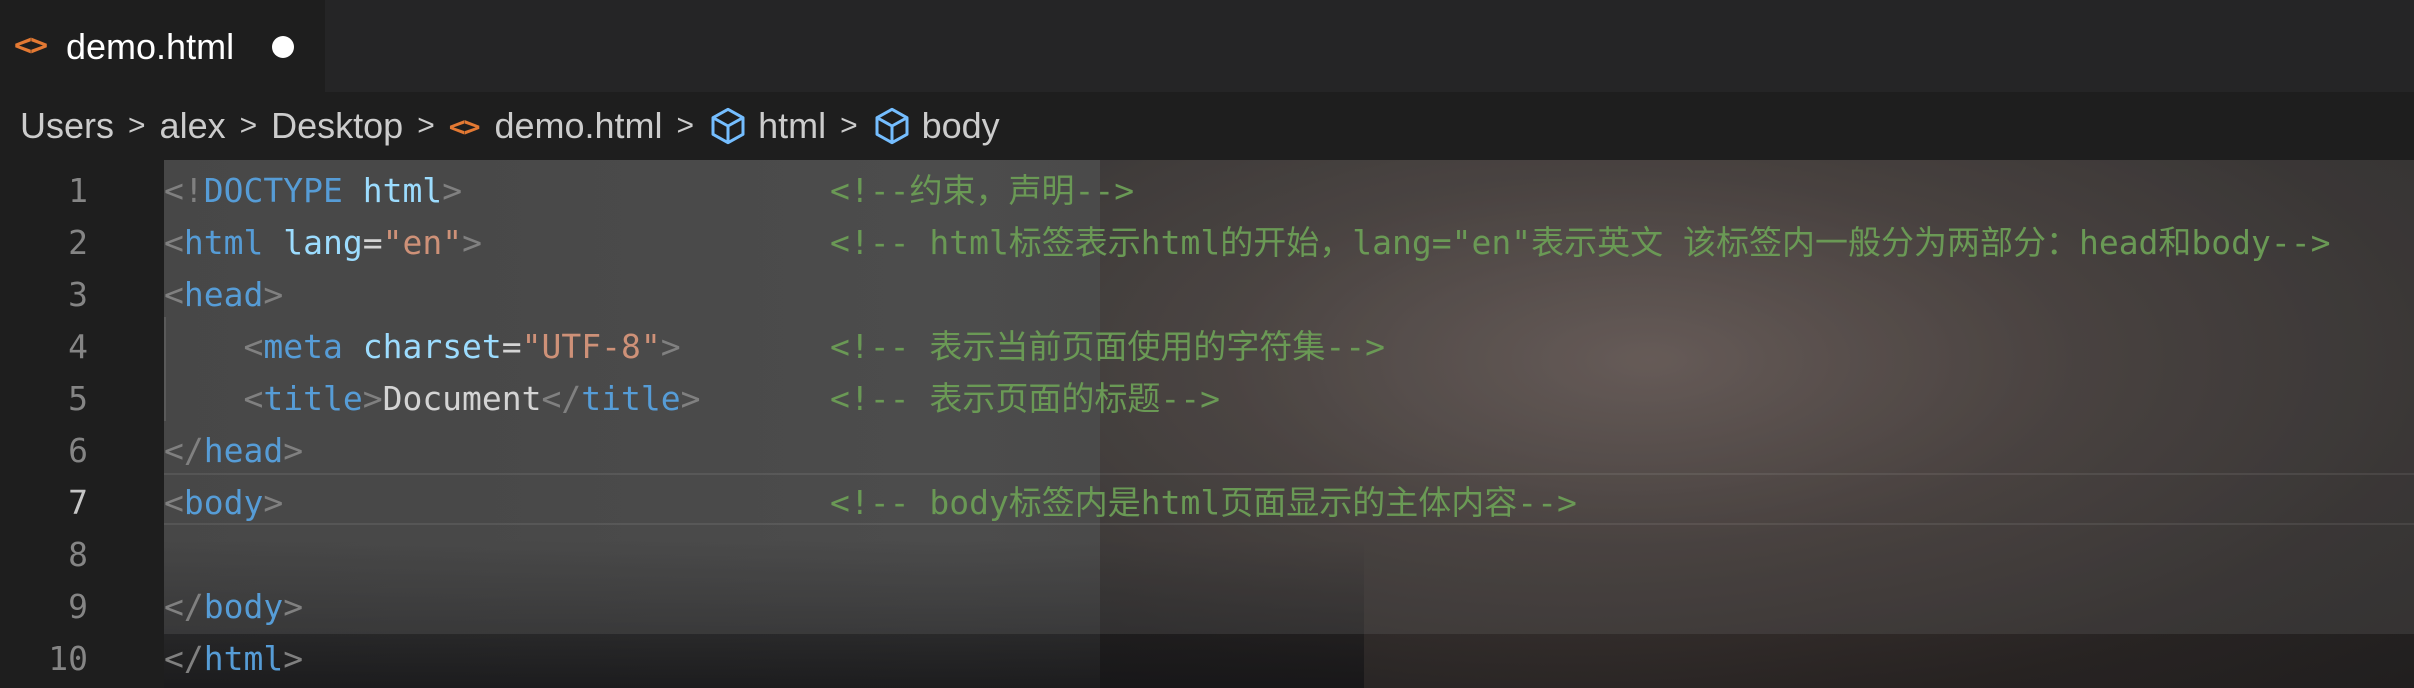  What do you see at coordinates (1203, 502) in the screenshot?
I see `code-comment: <!-- body标签内是html页面显示的主体内容-->` at bounding box center [1203, 502].